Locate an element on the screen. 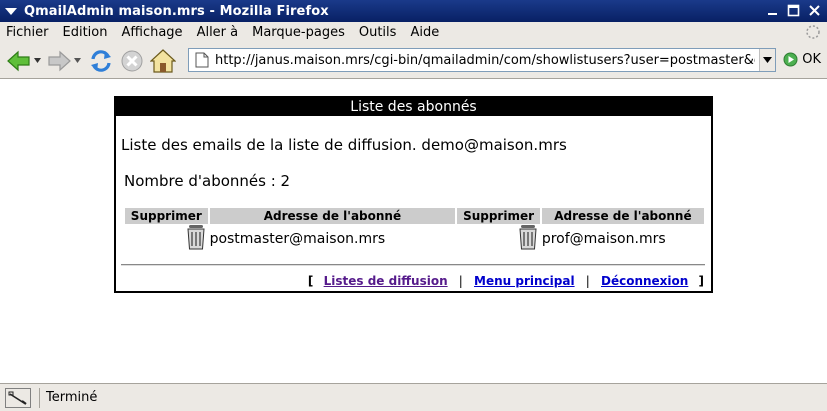 The image size is (827, 411). url-bar is located at coordinates (482, 60).